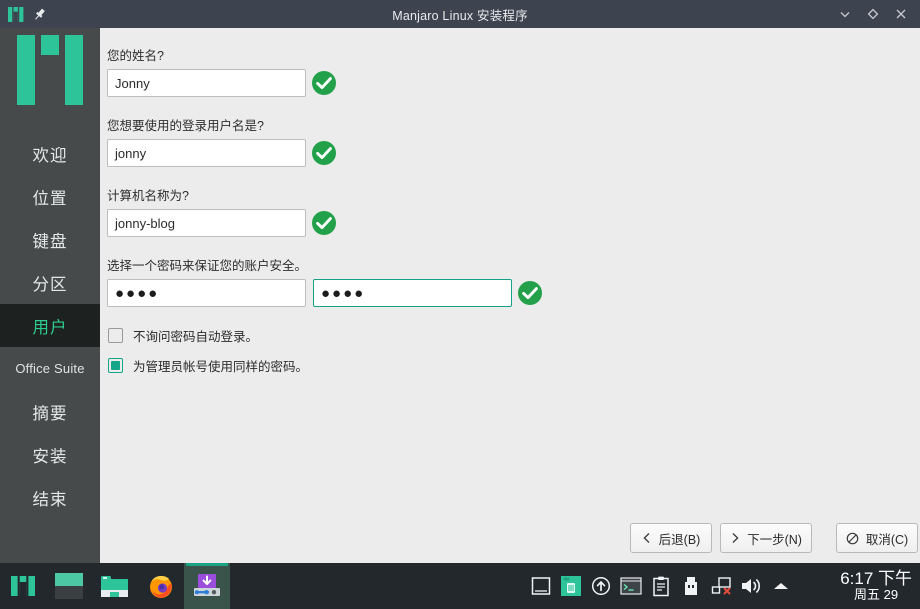 The image size is (920, 609). I want to click on sidebar-item-keyboard: 键盘, so click(50, 239).